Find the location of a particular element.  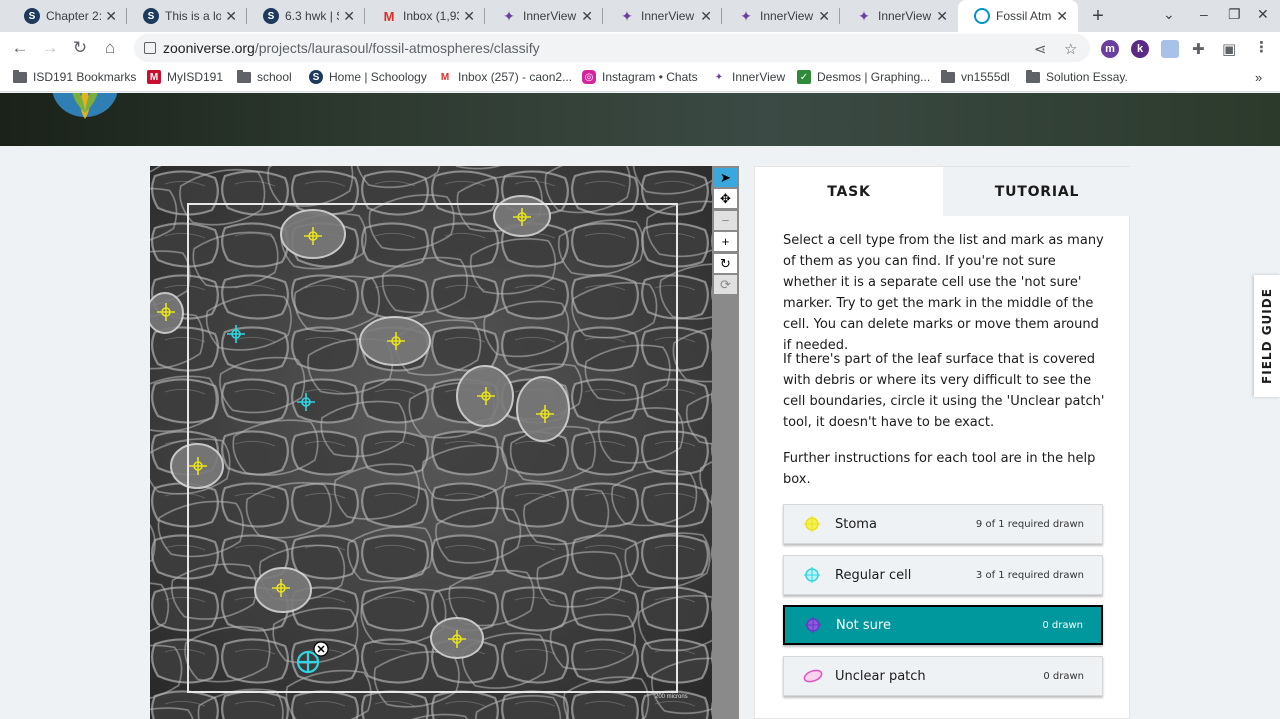

project-logo is located at coordinates (85, 106).